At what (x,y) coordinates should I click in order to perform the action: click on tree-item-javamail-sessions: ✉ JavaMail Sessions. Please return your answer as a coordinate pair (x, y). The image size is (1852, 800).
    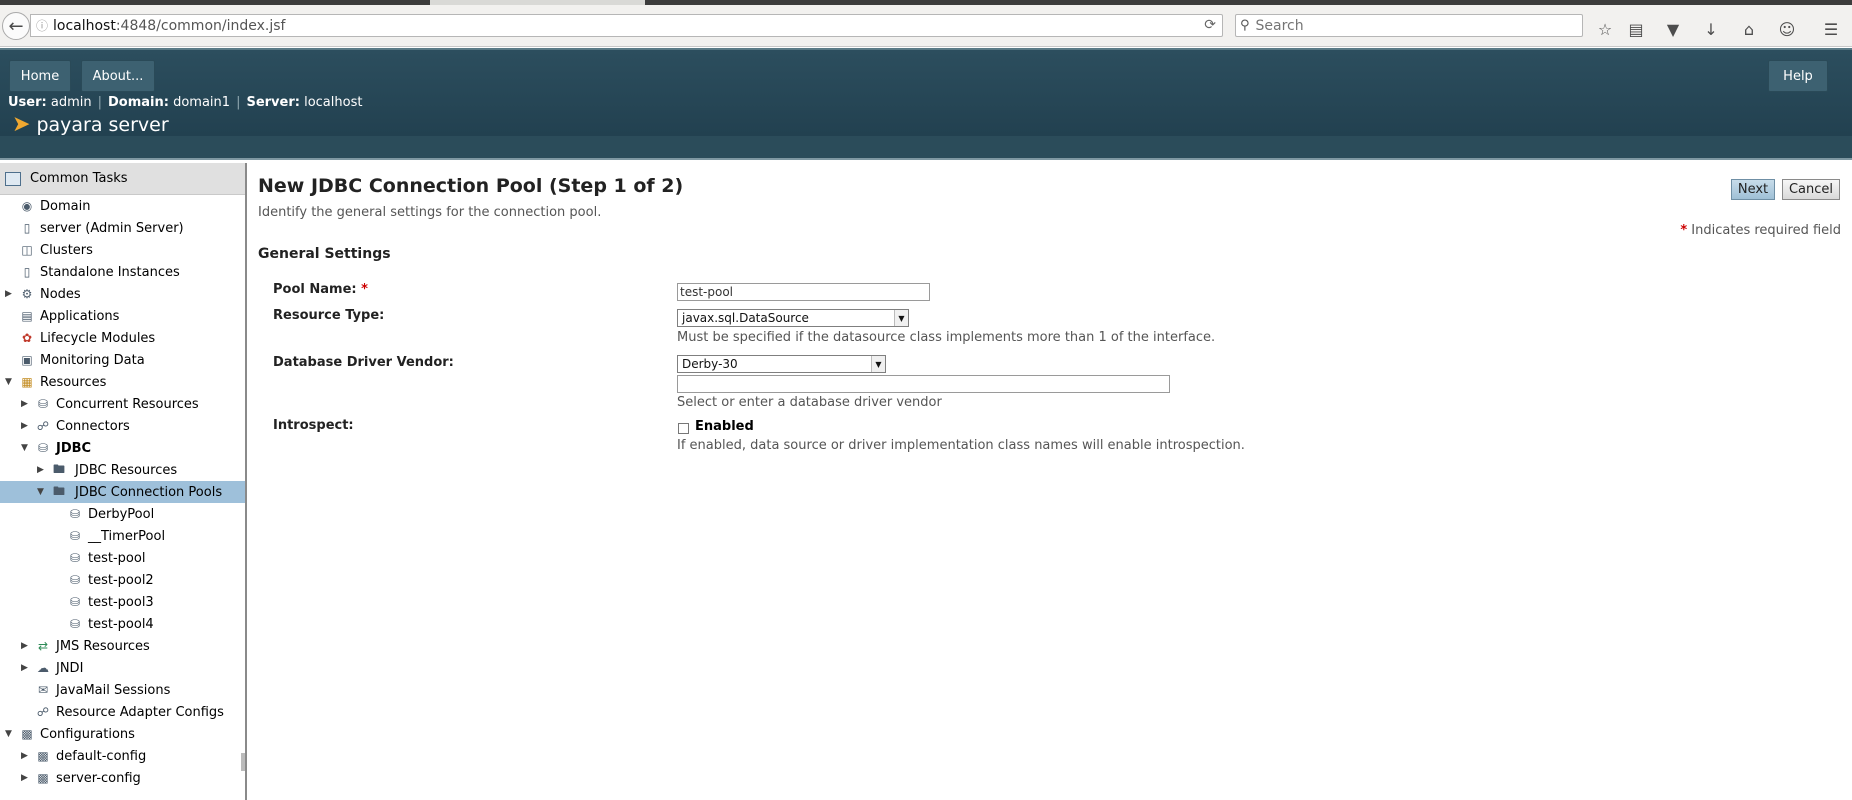
    Looking at the image, I should click on (122, 690).